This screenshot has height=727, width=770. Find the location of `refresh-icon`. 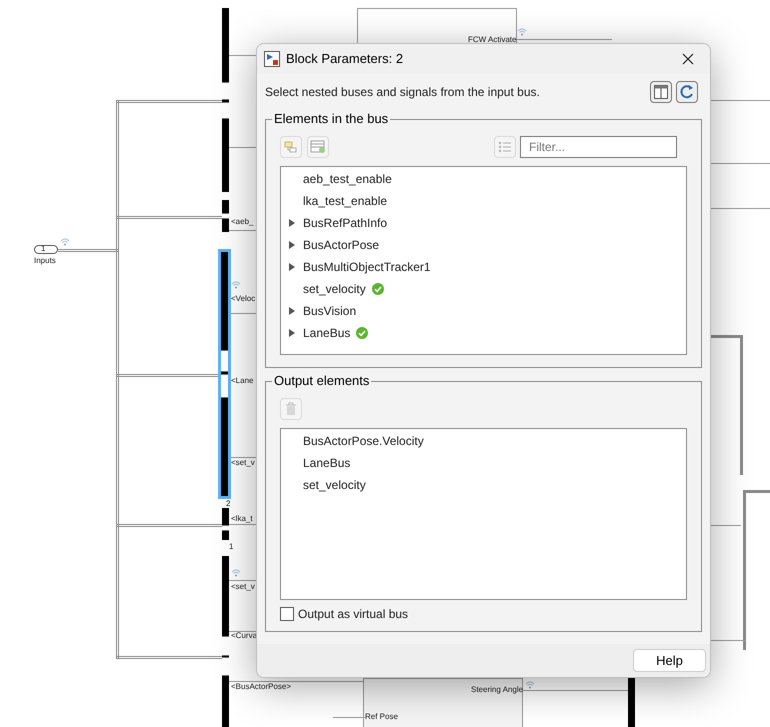

refresh-icon is located at coordinates (687, 92).